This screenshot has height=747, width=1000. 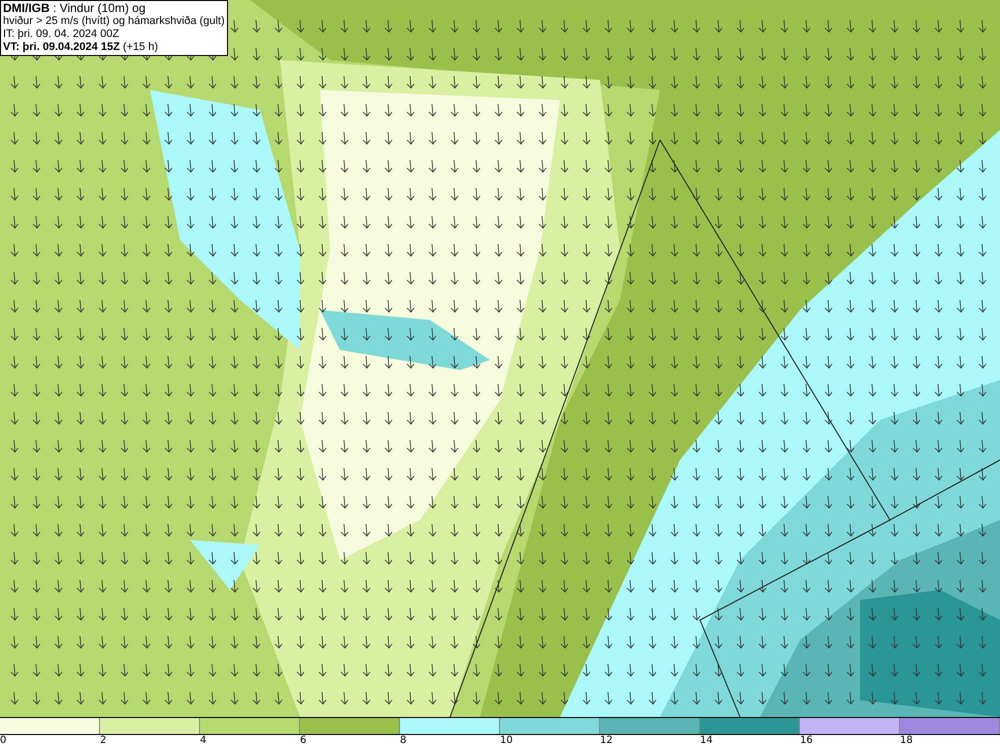 What do you see at coordinates (74, 8) in the screenshot?
I see `title-line: DMI/IGB : Vindur (10m) og` at bounding box center [74, 8].